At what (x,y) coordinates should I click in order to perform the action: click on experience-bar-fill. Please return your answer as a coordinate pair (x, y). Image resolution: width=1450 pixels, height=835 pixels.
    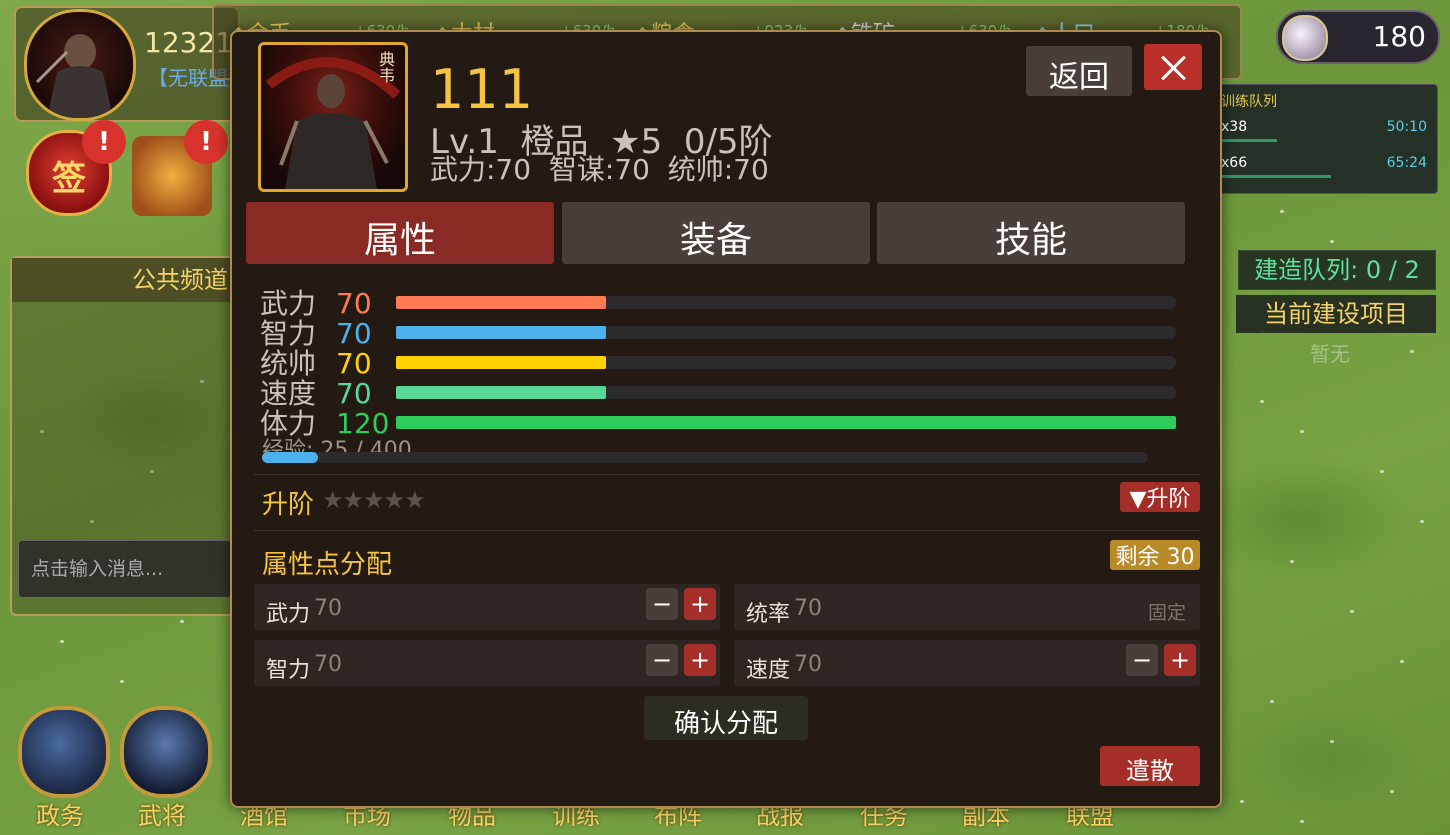
    Looking at the image, I should click on (290, 457).